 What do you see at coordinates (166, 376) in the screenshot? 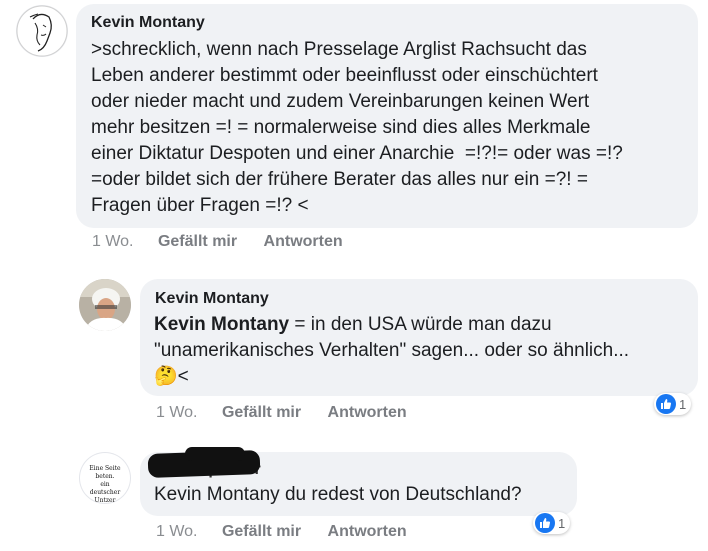
I see `thinking-face-emoji-icon: 🤔` at bounding box center [166, 376].